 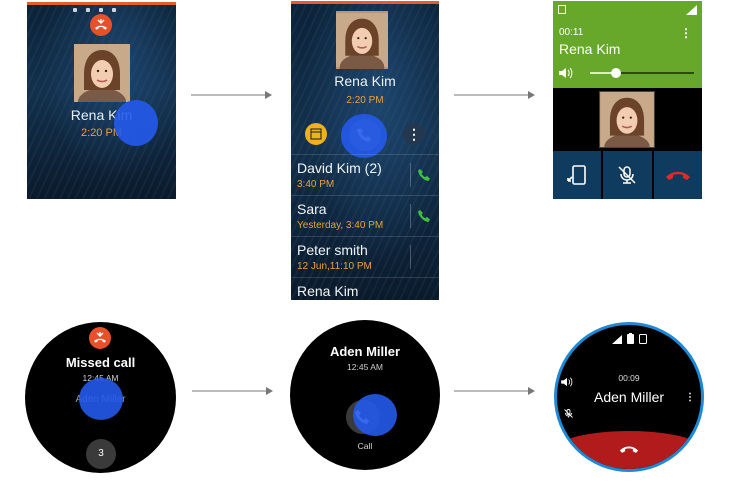 I want to click on call-header: 00:11 Rena Kim ⋮, so click(x=627, y=44).